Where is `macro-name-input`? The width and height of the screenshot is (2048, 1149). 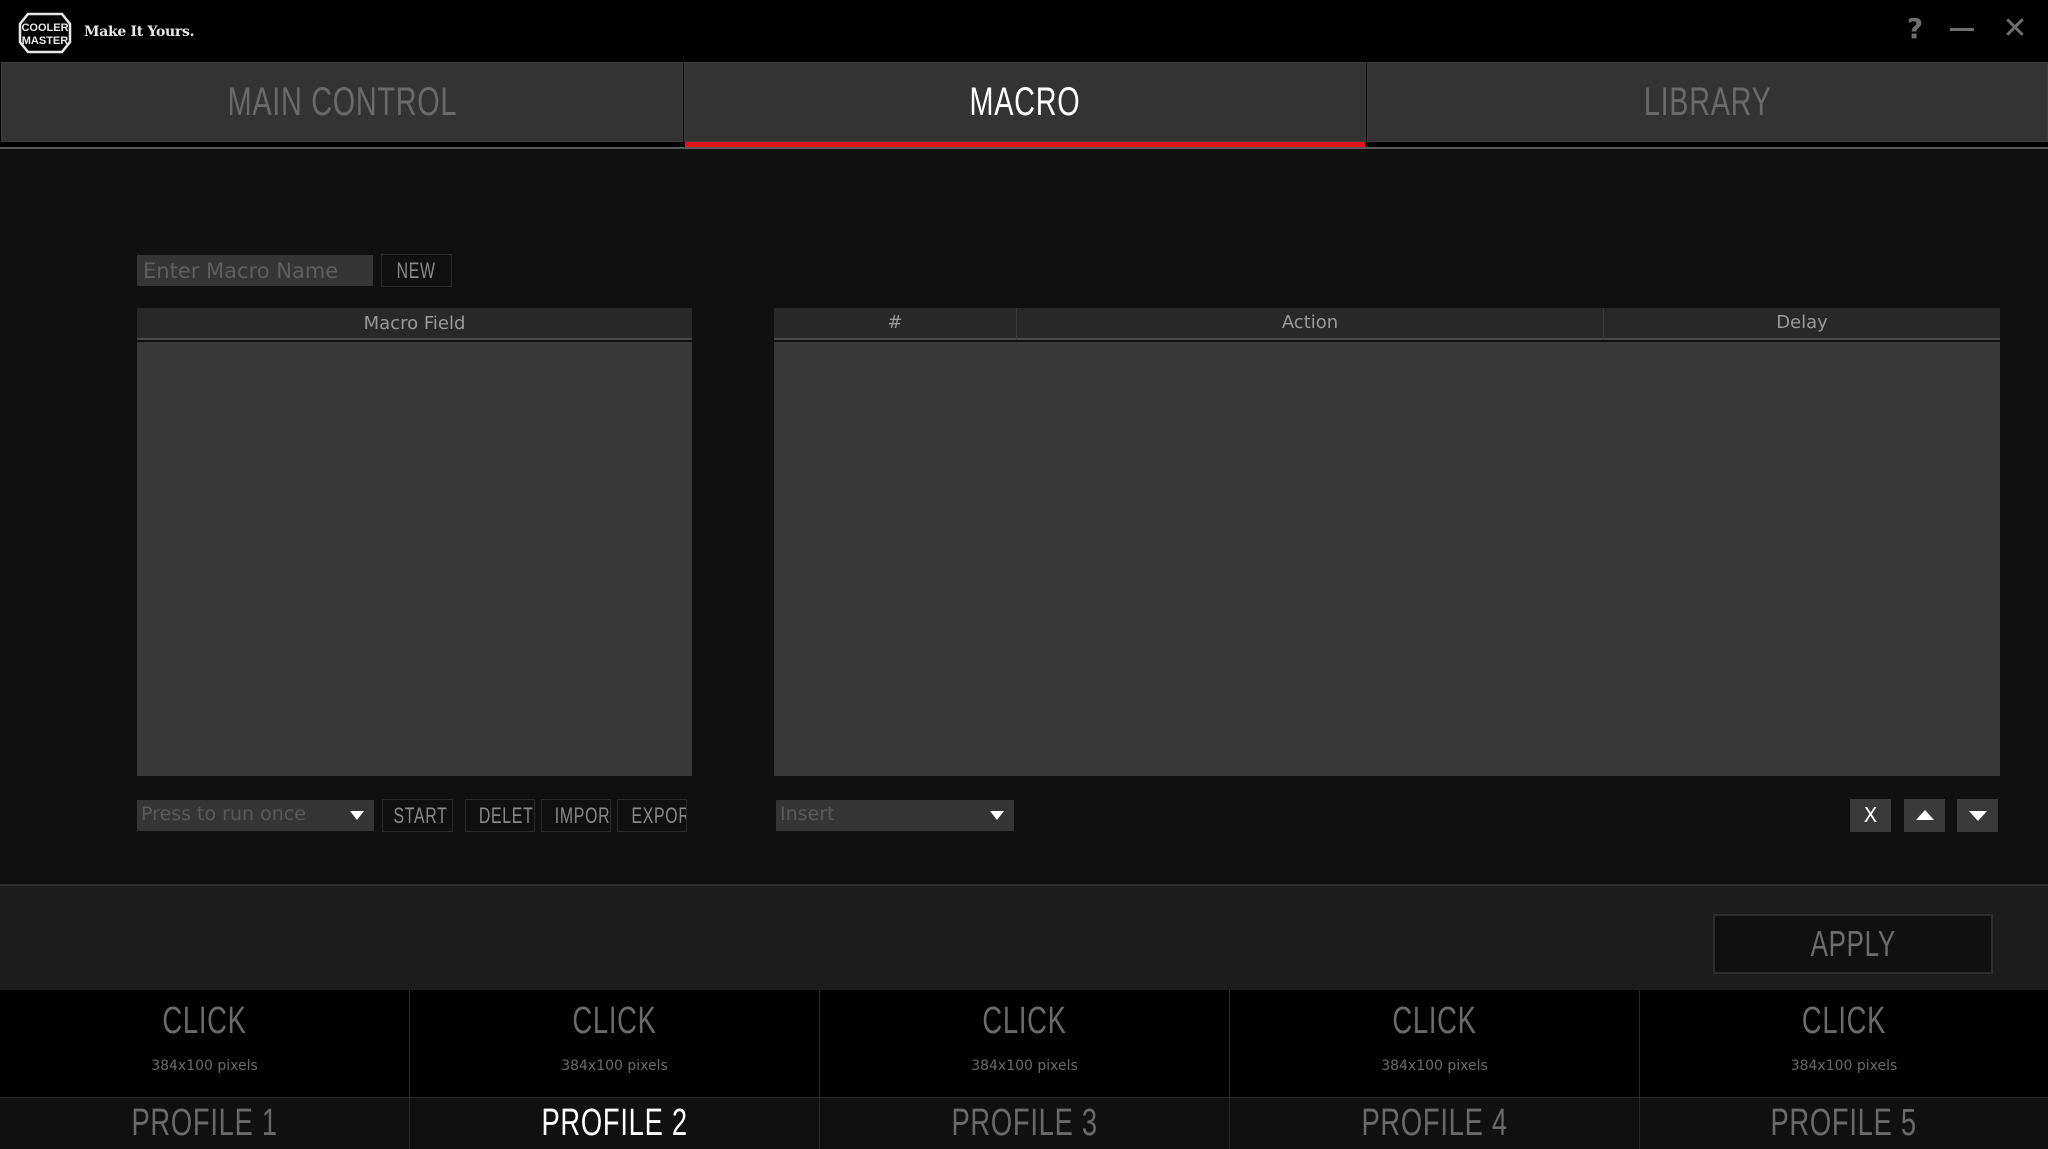 macro-name-input is located at coordinates (255, 270).